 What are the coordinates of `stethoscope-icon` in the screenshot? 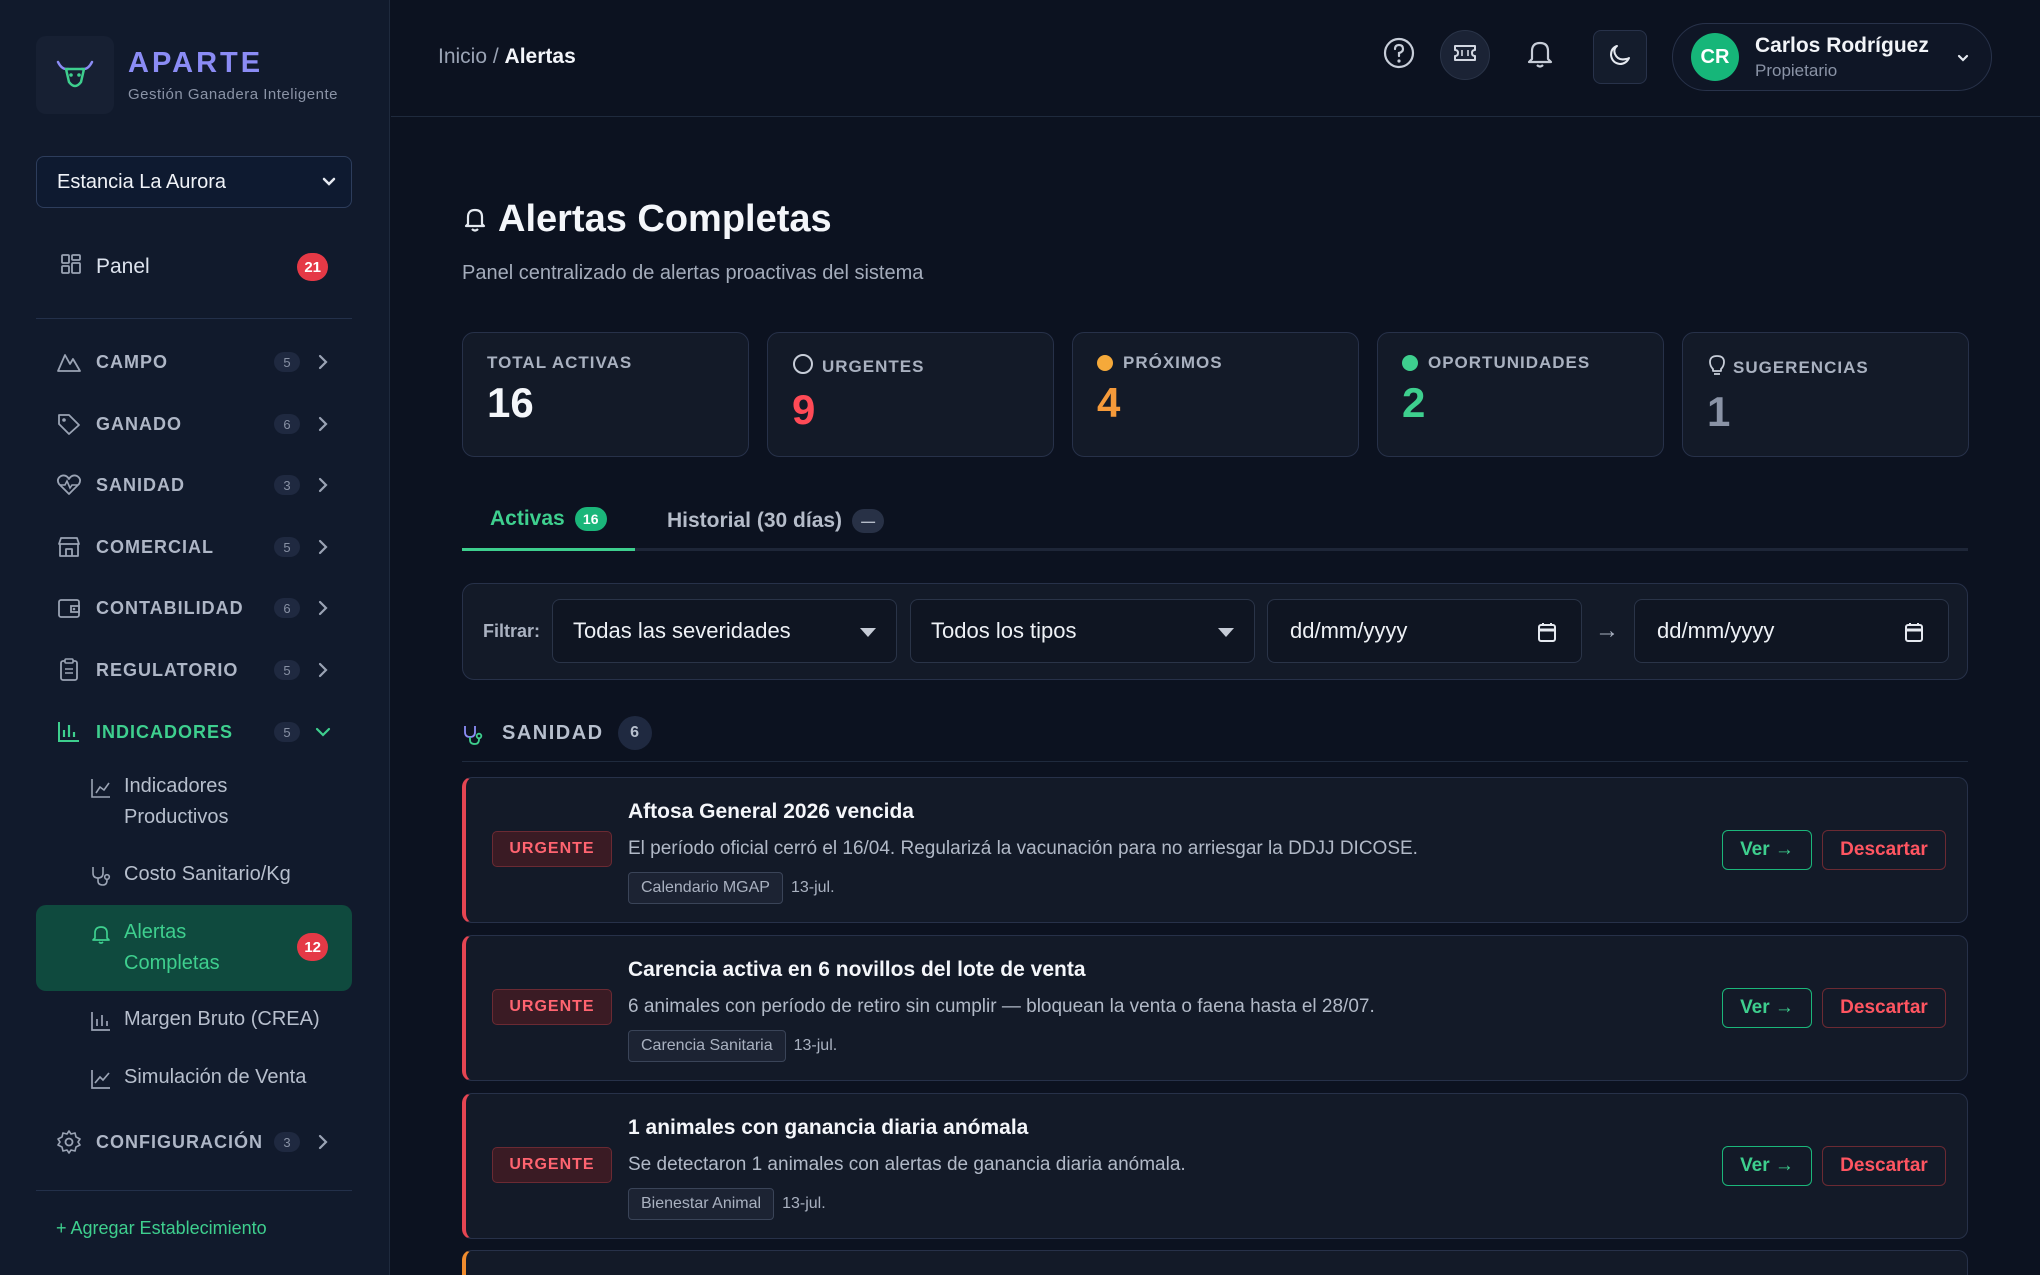 It's located at (473, 737).